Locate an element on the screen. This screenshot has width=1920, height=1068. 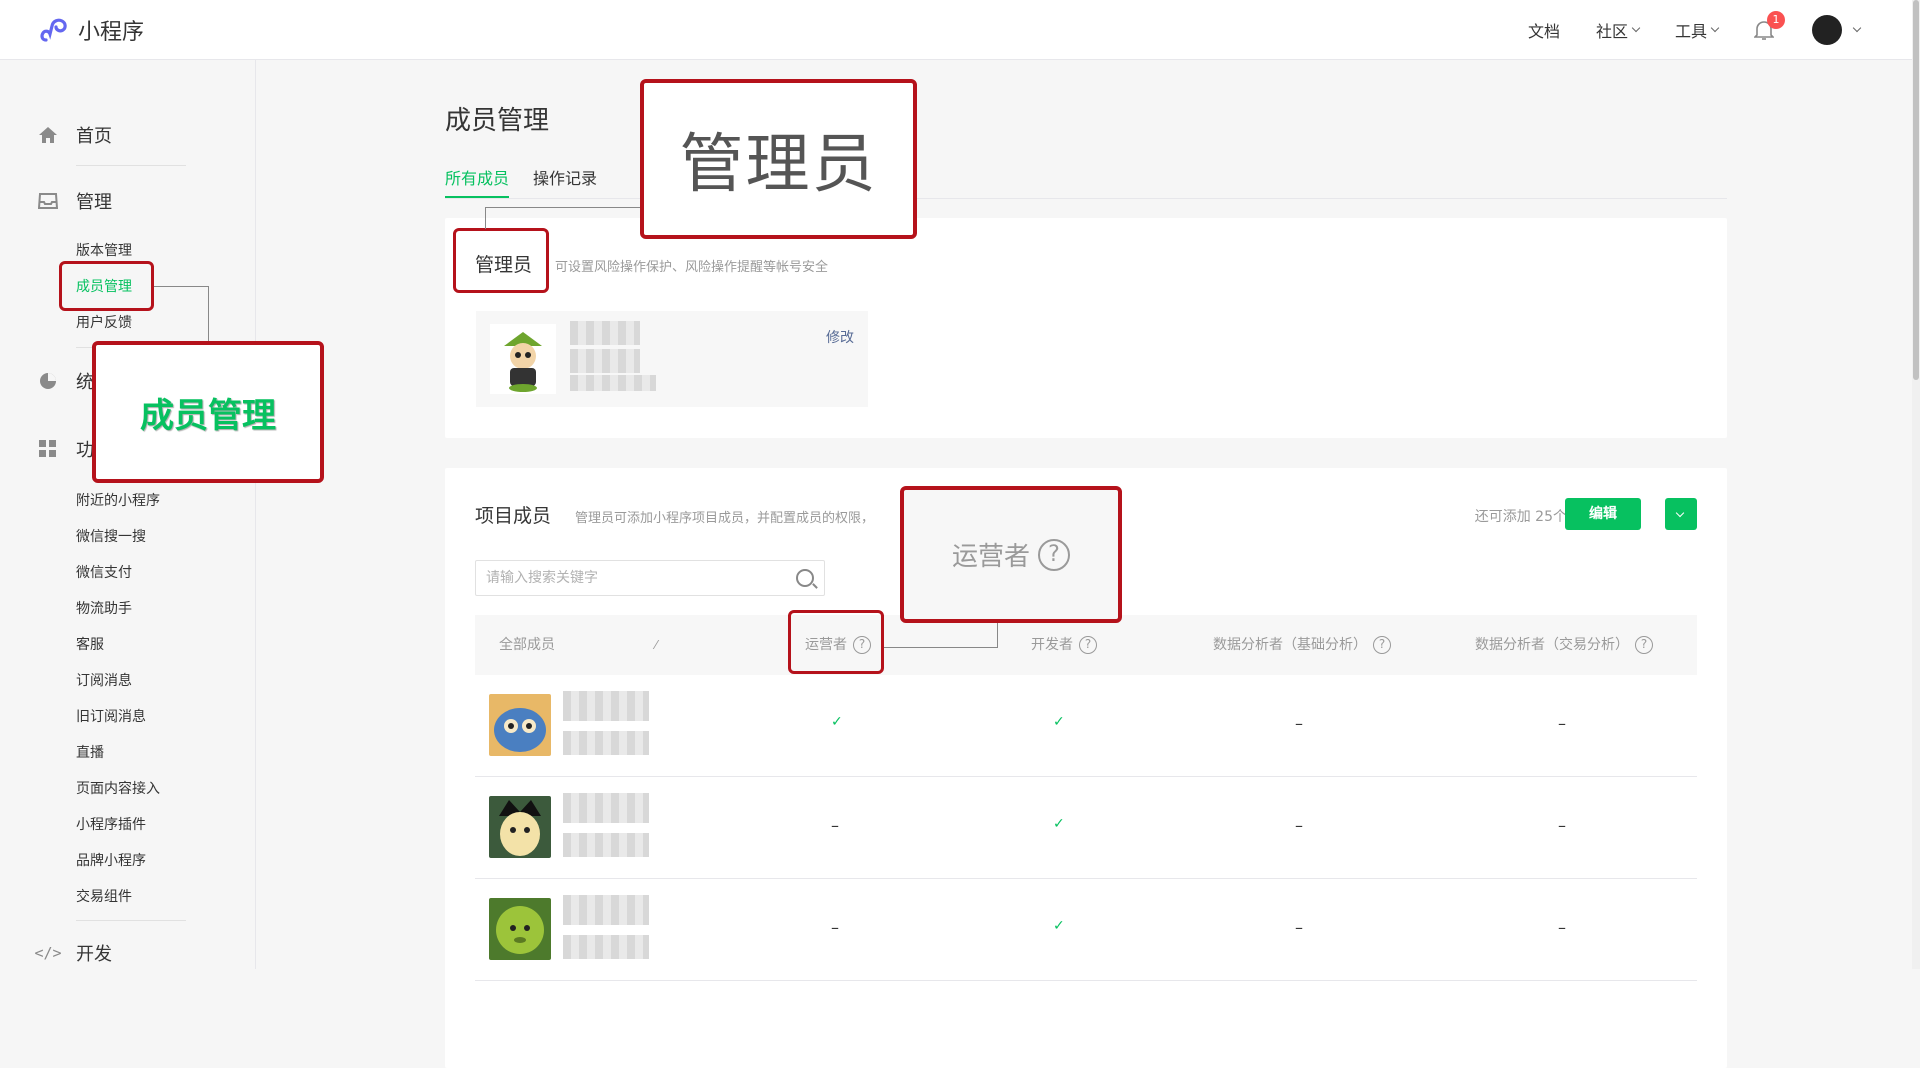
admin-entry: 修改 is located at coordinates (672, 359).